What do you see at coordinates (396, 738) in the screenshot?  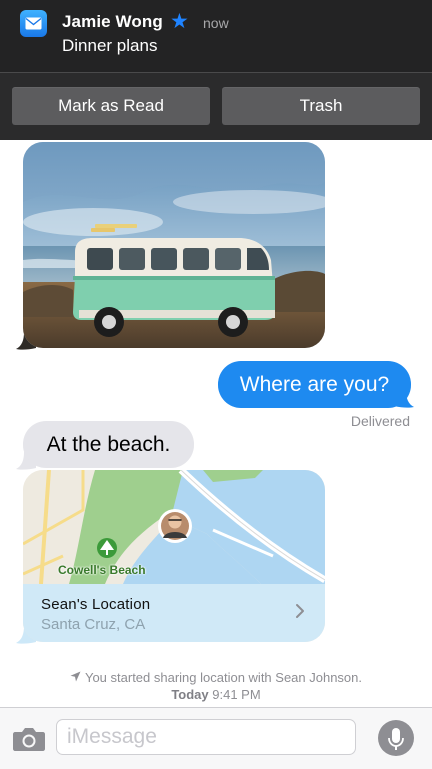 I see `microphone-icon` at bounding box center [396, 738].